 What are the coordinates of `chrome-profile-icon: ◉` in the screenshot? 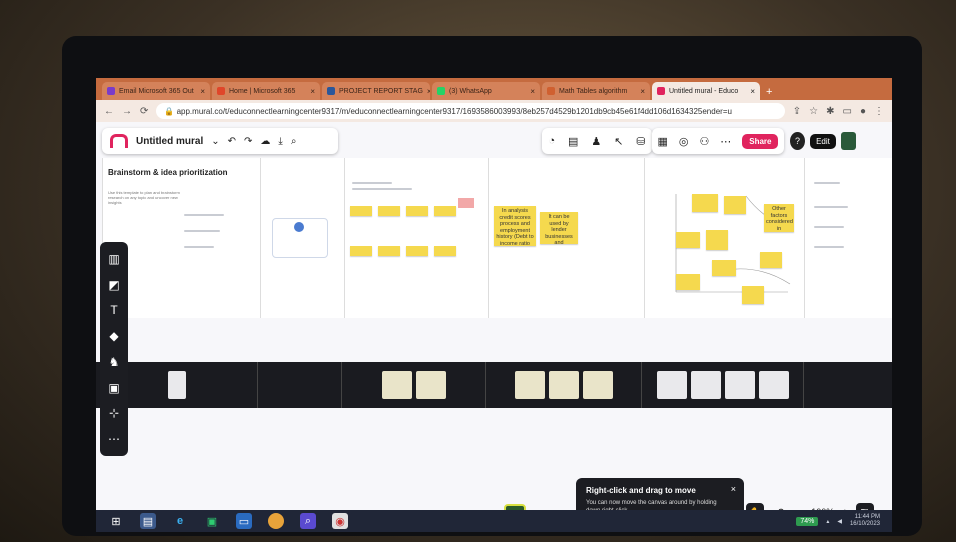 It's located at (340, 521).